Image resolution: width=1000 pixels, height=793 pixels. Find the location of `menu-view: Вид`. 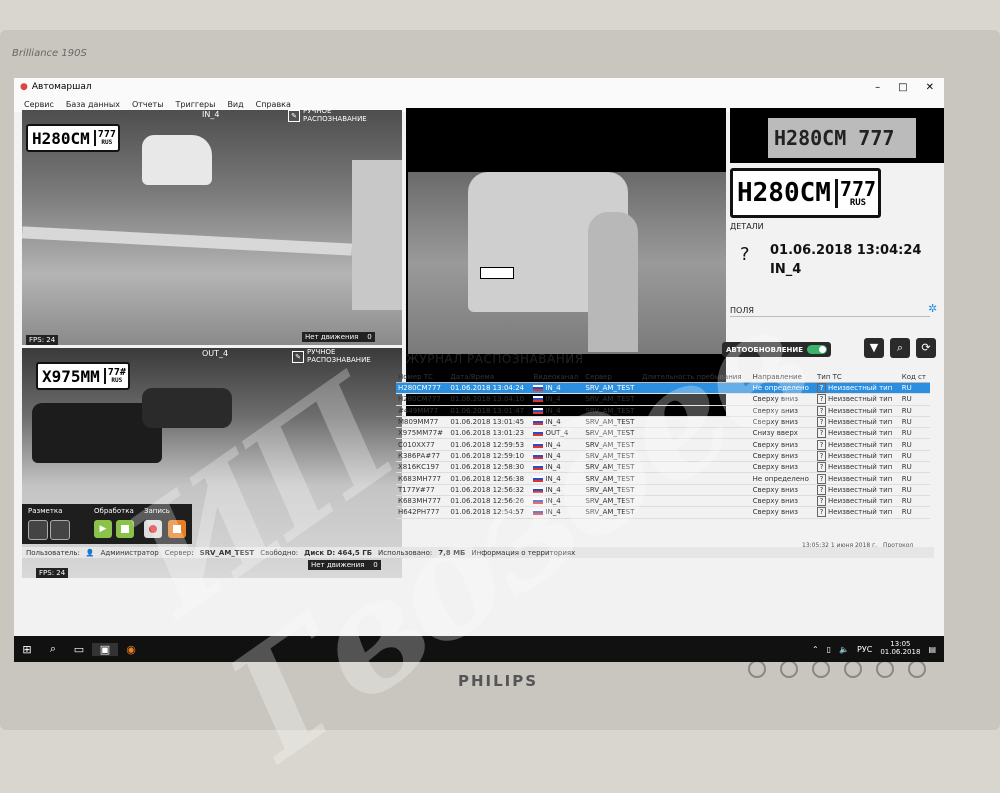

menu-view: Вид is located at coordinates (235, 104).